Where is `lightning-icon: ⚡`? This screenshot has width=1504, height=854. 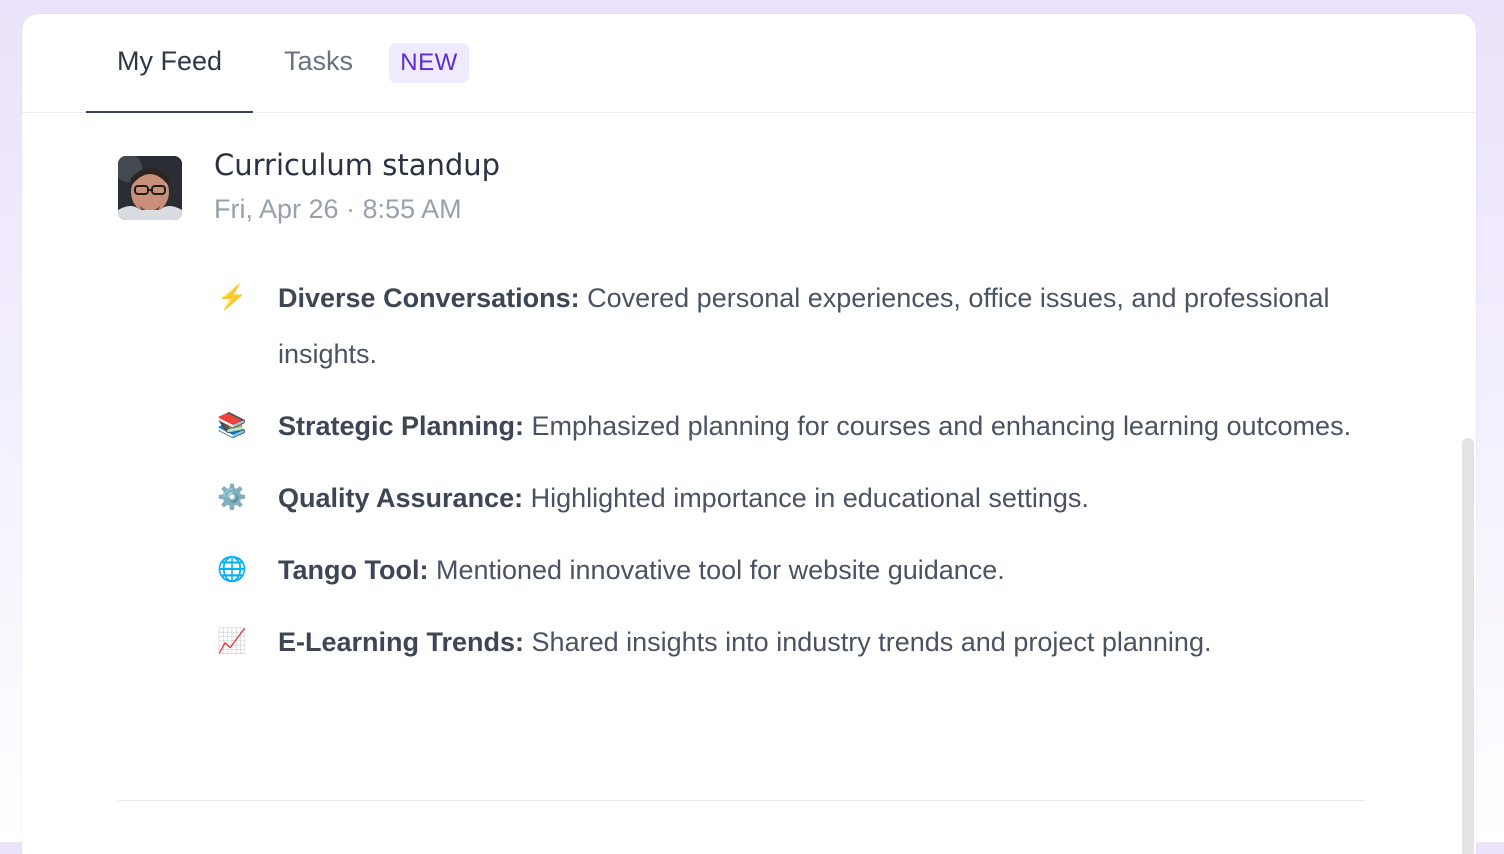 lightning-icon: ⚡ is located at coordinates (232, 297).